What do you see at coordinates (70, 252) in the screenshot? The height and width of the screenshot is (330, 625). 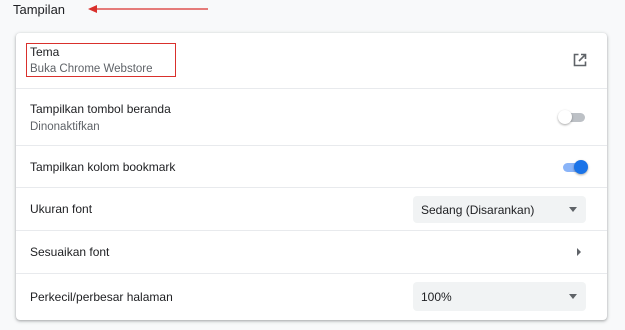 I see `customize-fonts-label: Sesuaikan font` at bounding box center [70, 252].